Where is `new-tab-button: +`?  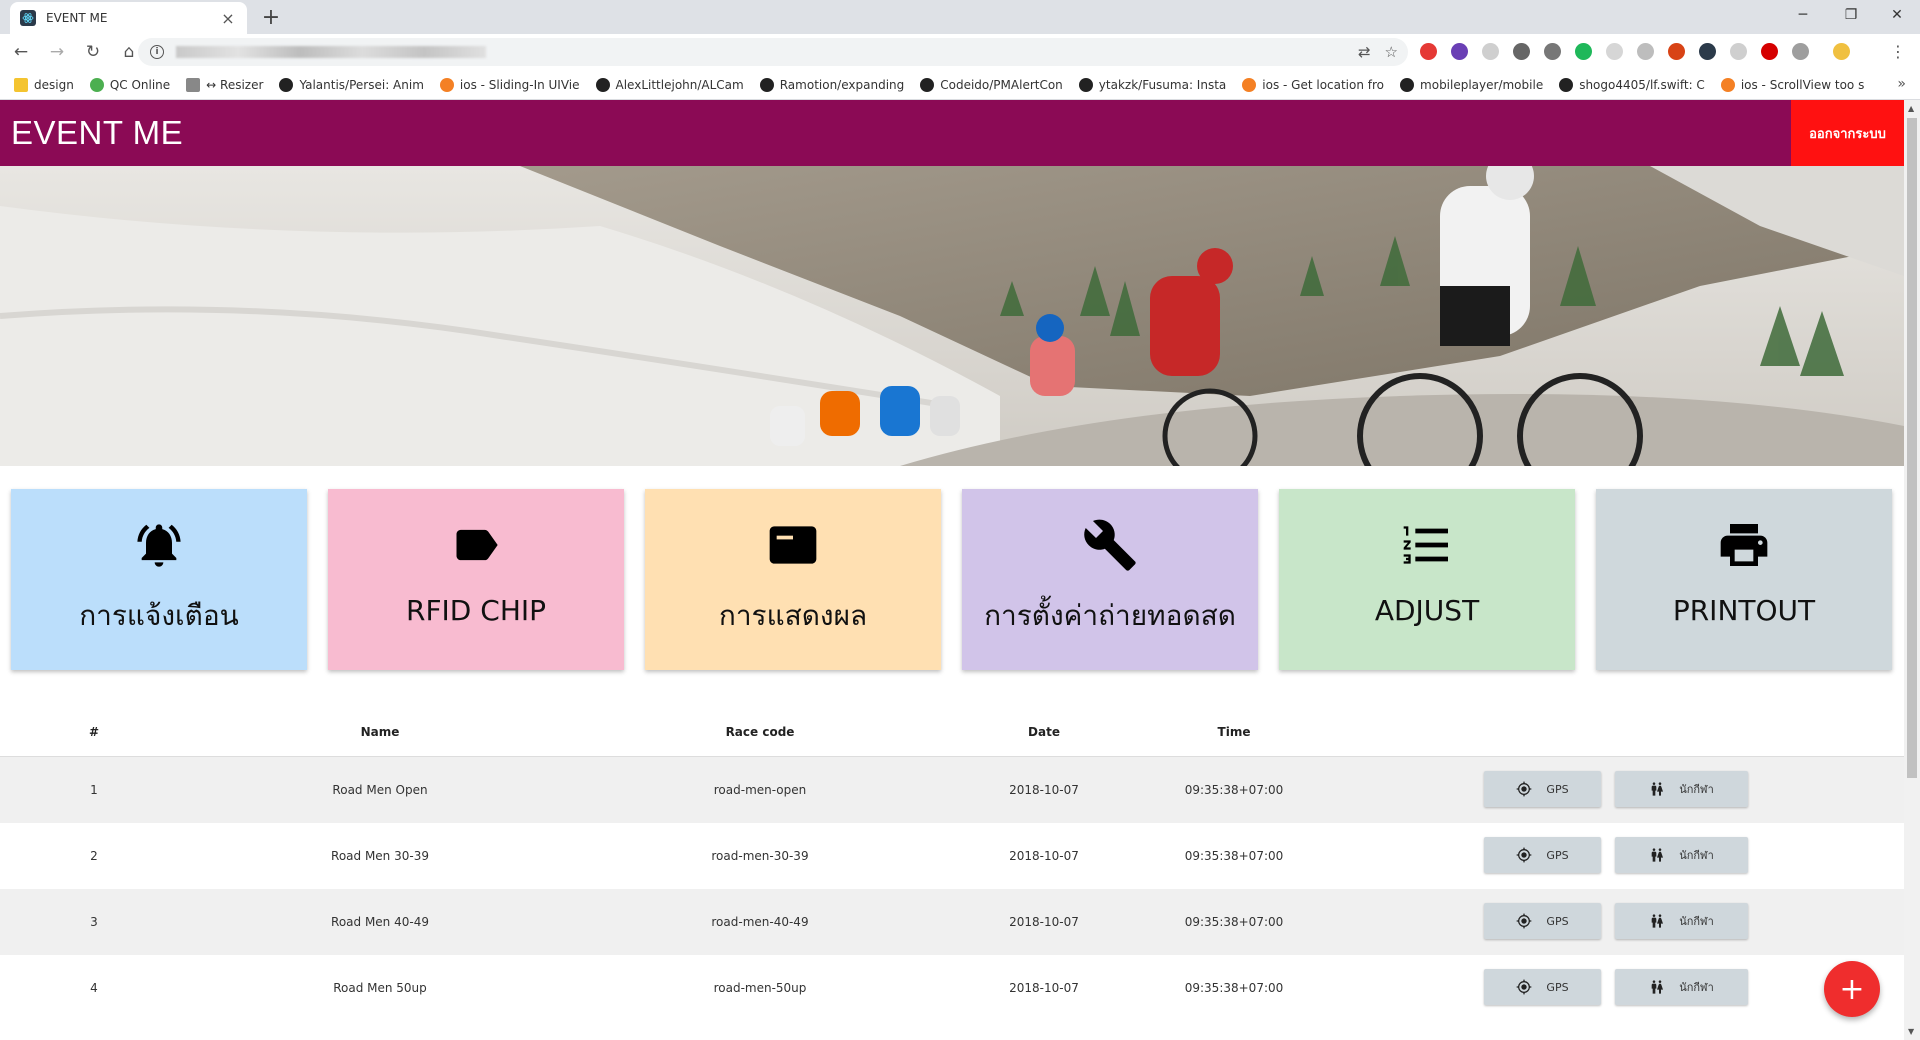 new-tab-button: + is located at coordinates (271, 17).